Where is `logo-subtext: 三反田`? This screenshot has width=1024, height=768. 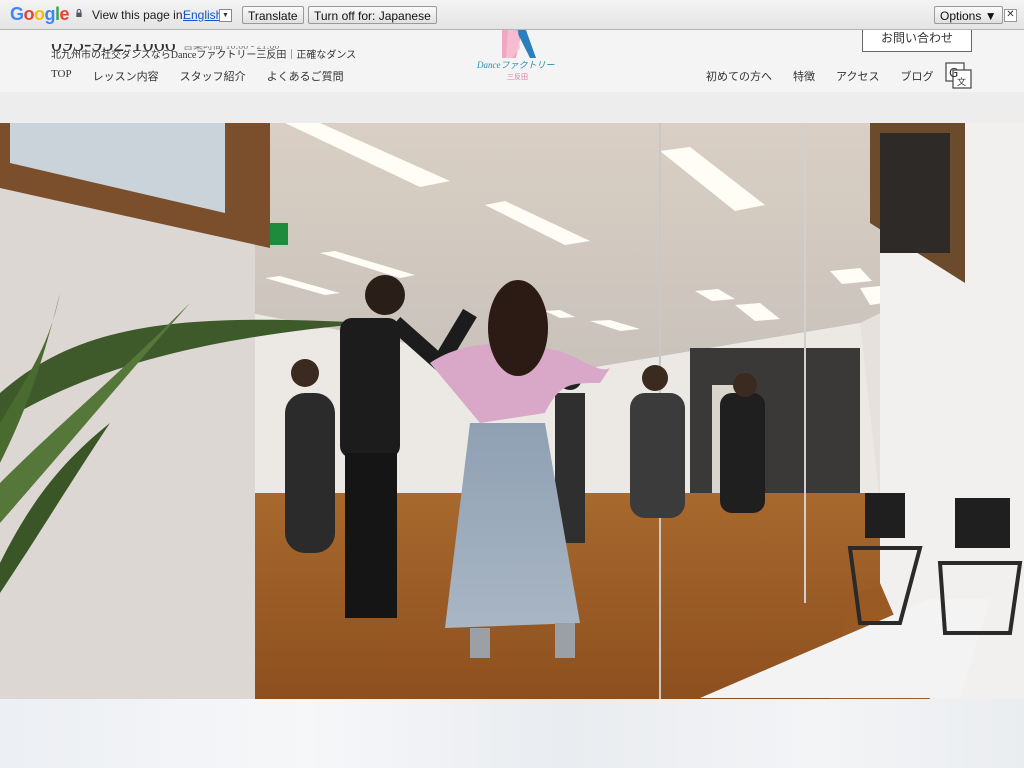 logo-subtext: 三反田 is located at coordinates (517, 77).